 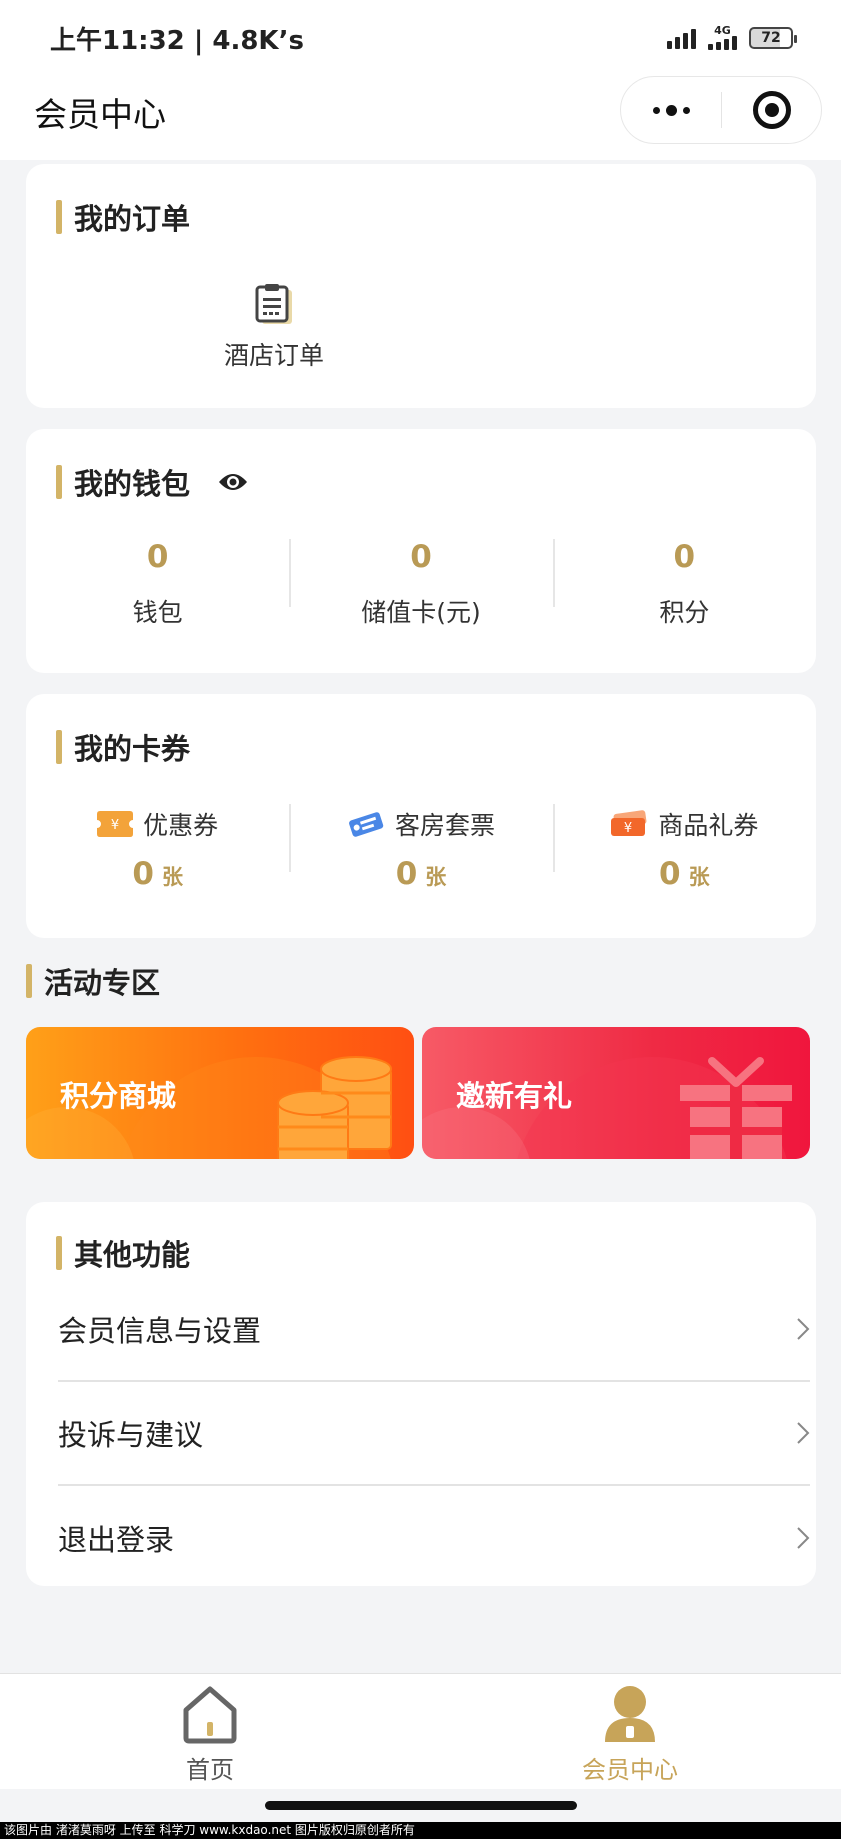 I want to click on coupon-stats: ¥ 优惠券 0 张 客房套票 0 张 ¥ 商品礼券 0 张, so click(x=421, y=848).